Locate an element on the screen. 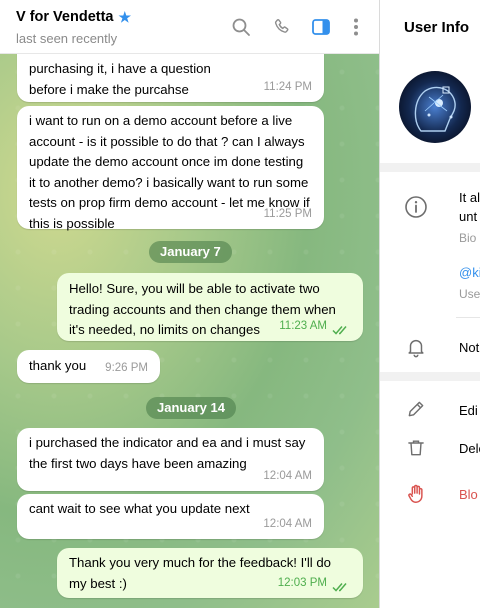 The height and width of the screenshot is (608, 480). star-icon: ★ is located at coordinates (125, 17).